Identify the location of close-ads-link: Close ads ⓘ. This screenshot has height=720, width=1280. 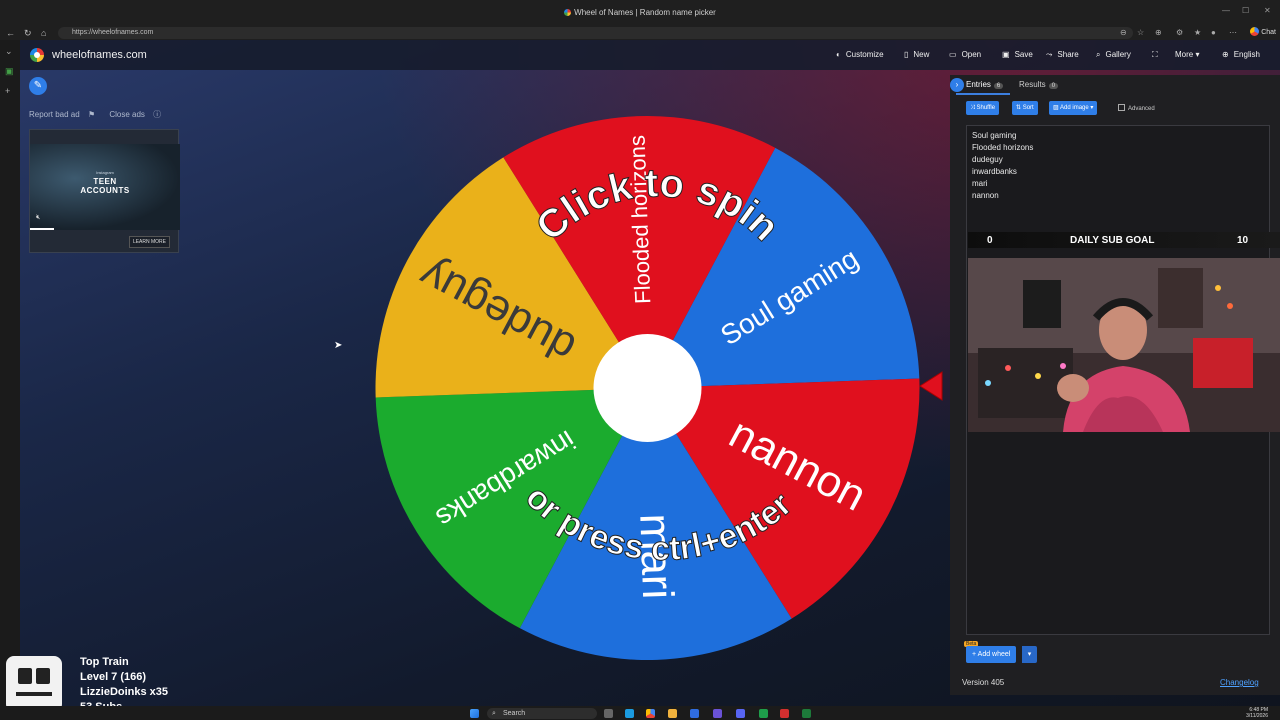
(138, 114).